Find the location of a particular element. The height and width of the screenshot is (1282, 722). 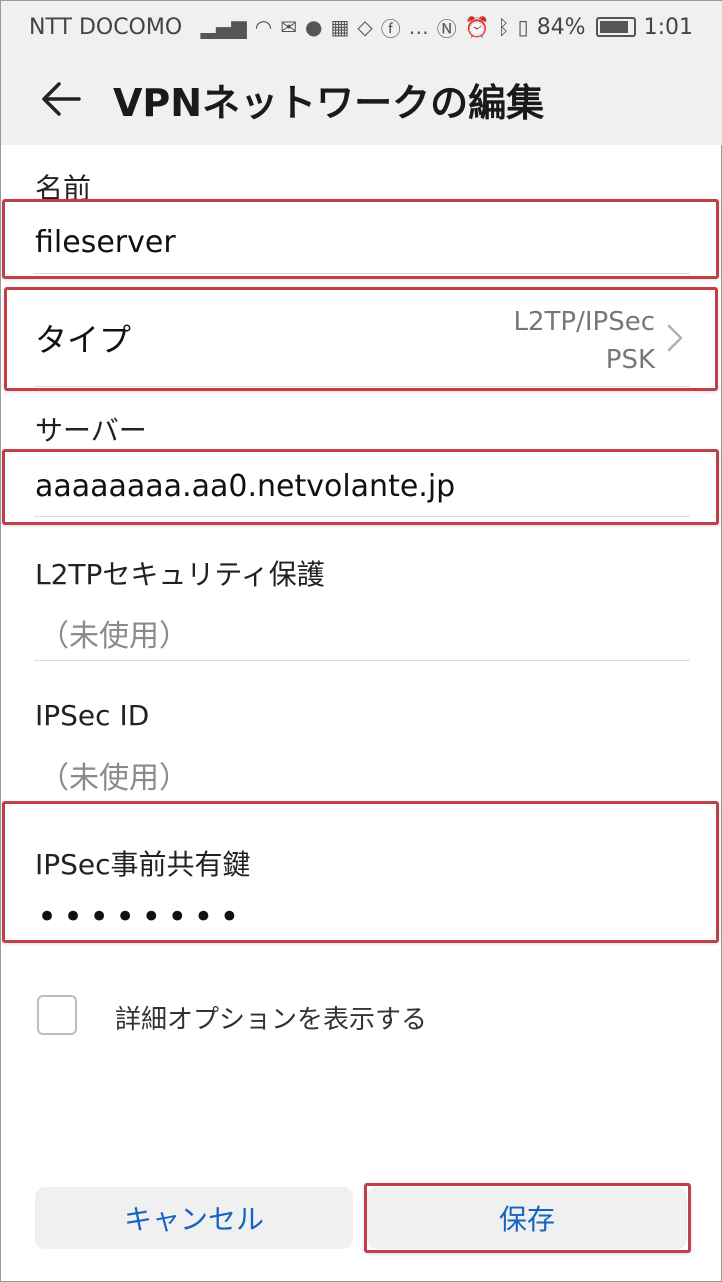

calendar-icon: ▦ is located at coordinates (340, 27).